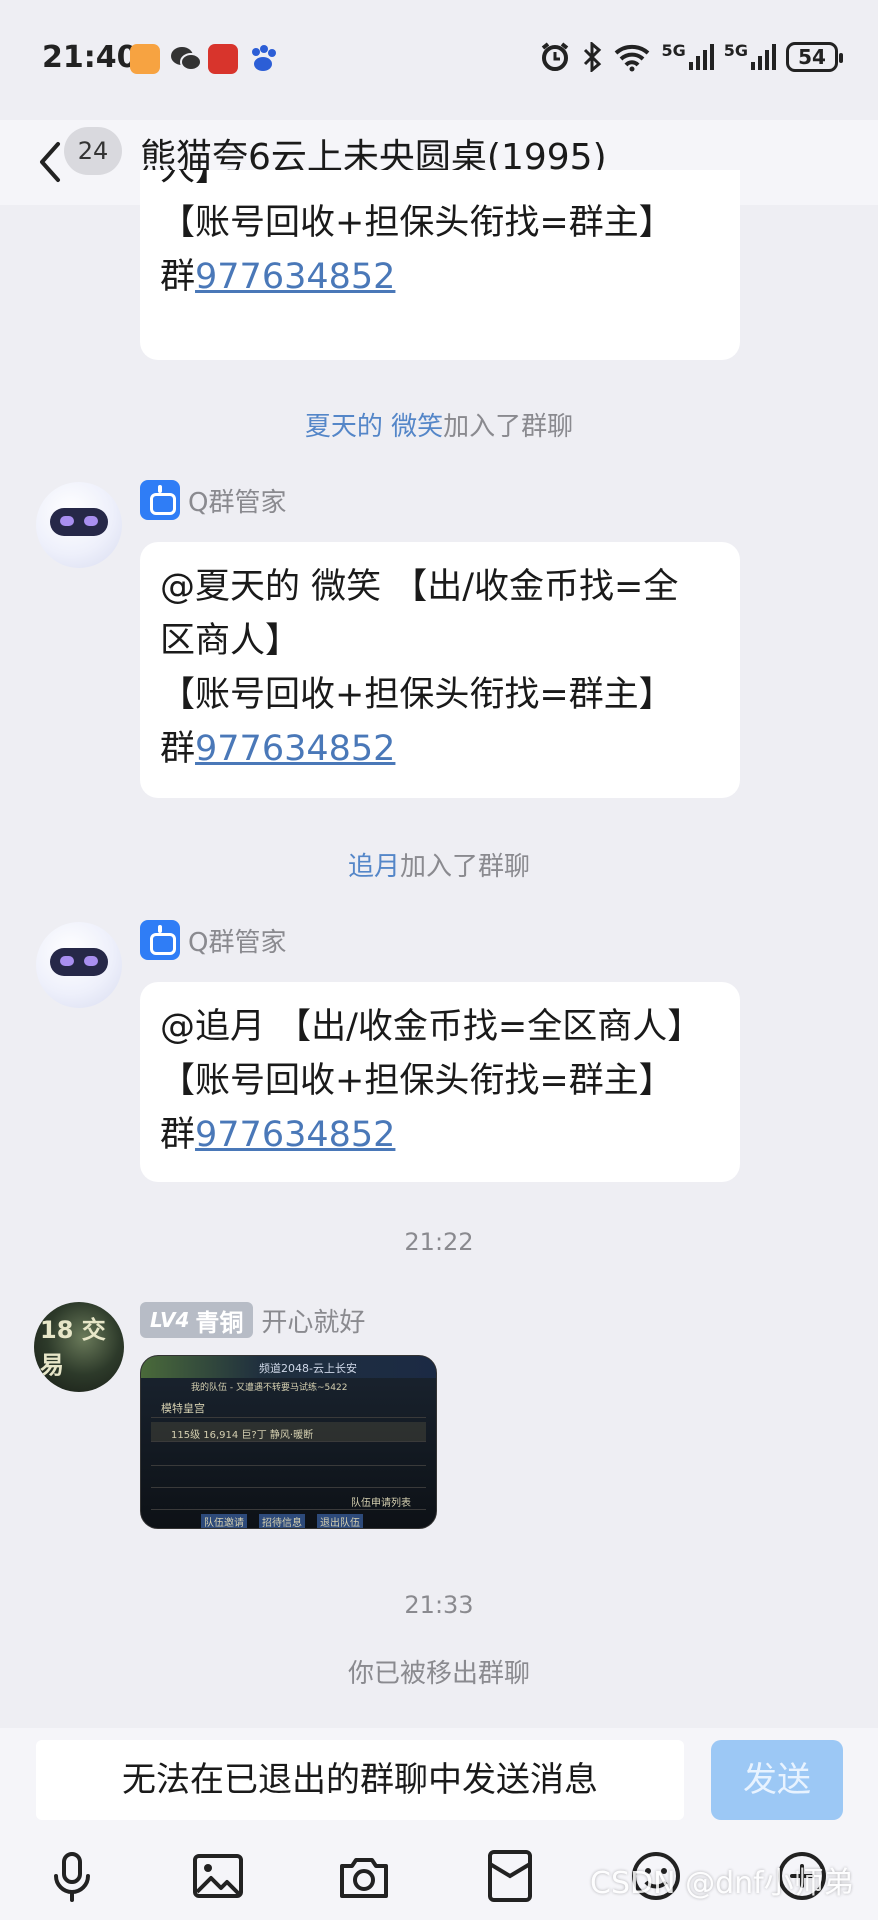  What do you see at coordinates (360, 1780) in the screenshot?
I see `message-input: 无法在已退出的群聊中发送消息` at bounding box center [360, 1780].